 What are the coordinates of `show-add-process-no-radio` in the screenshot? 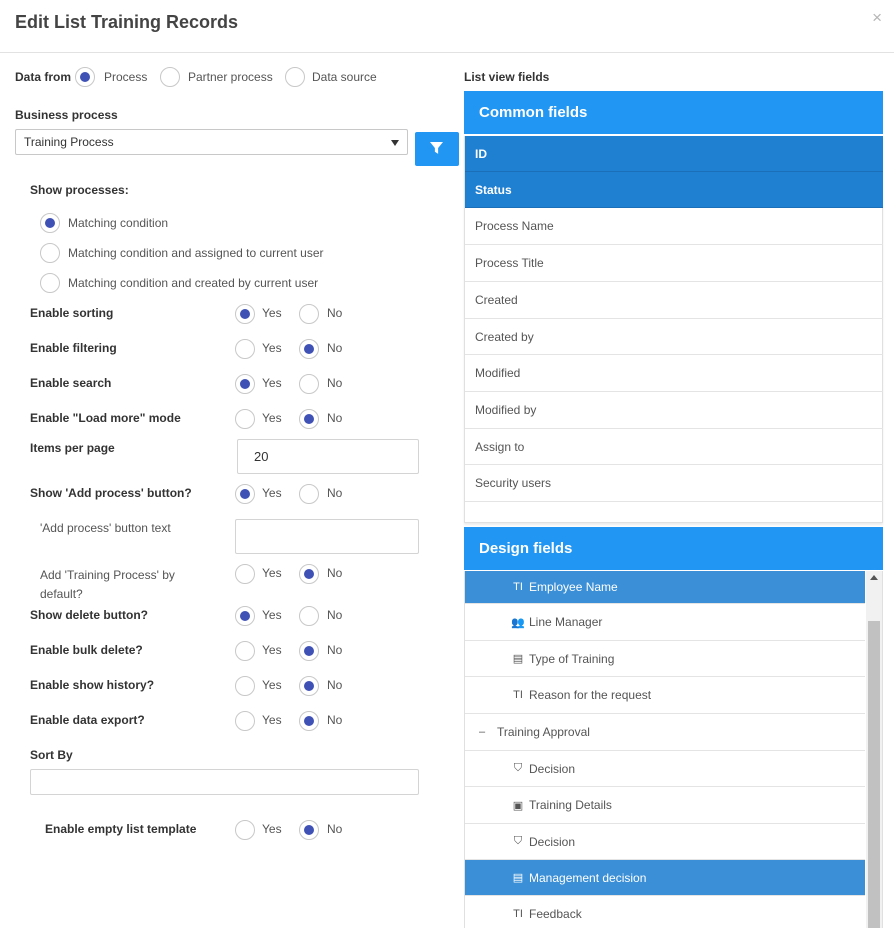 It's located at (309, 494).